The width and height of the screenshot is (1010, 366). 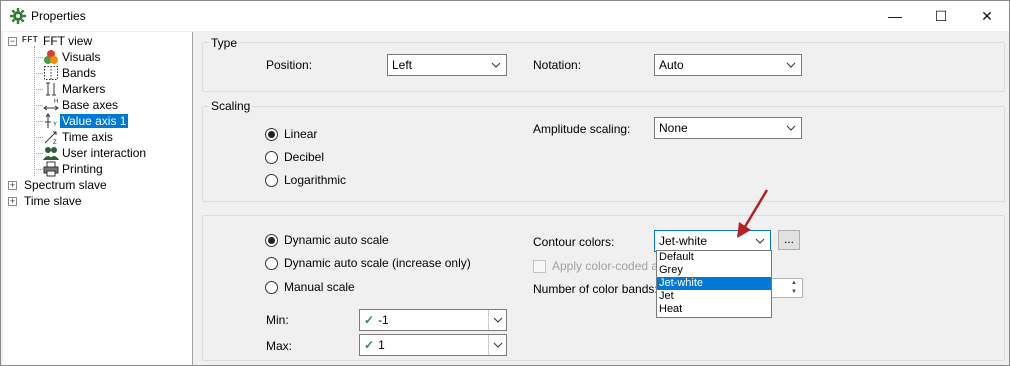 I want to click on contour-colors-dropdown: Default Grey Jet-white Jet Heat, so click(x=714, y=284).